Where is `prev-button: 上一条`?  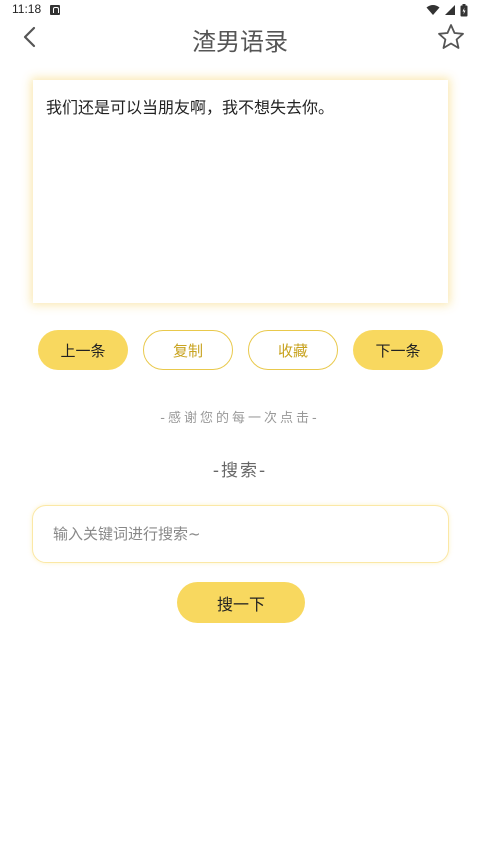
prev-button: 上一条 is located at coordinates (83, 350).